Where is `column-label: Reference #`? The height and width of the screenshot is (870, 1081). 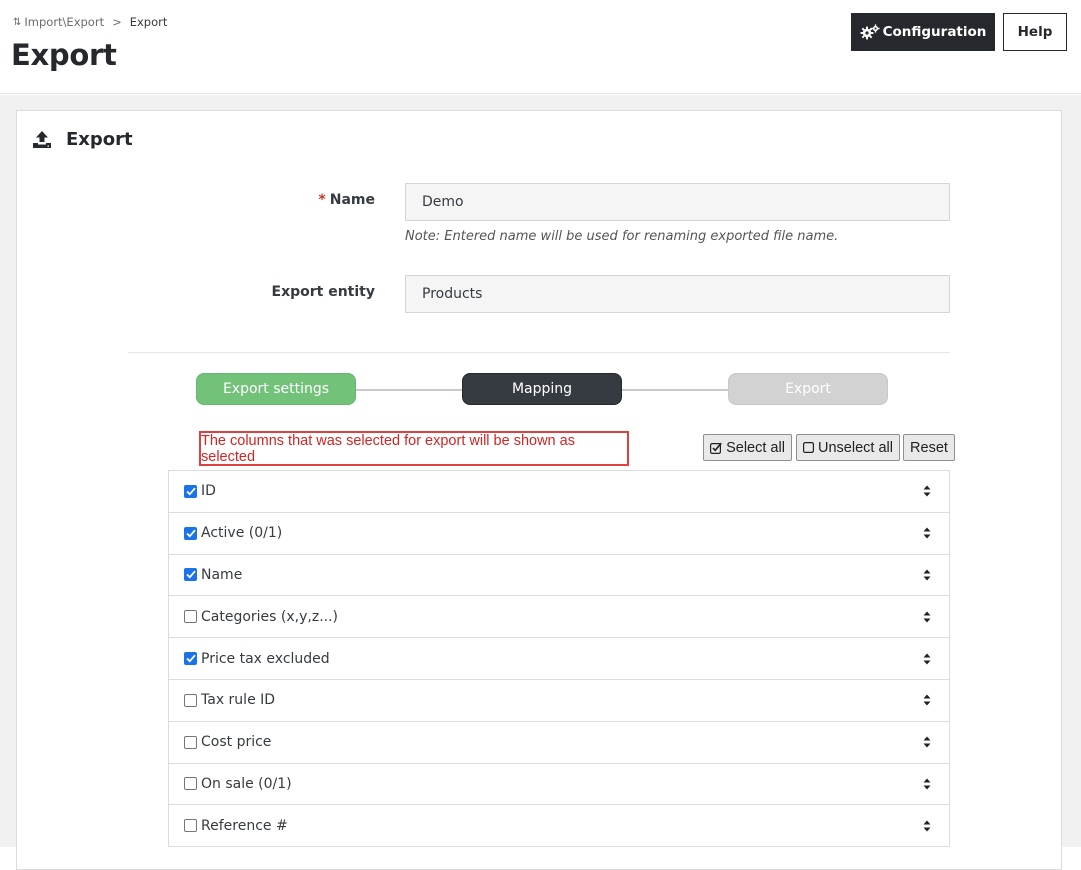
column-label: Reference # is located at coordinates (244, 825).